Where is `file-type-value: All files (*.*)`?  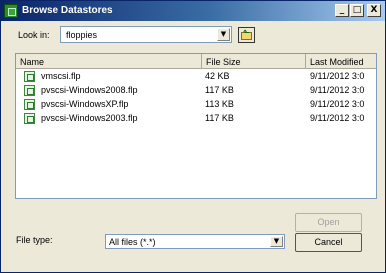
file-type-value: All files (*.*) is located at coordinates (132, 242).